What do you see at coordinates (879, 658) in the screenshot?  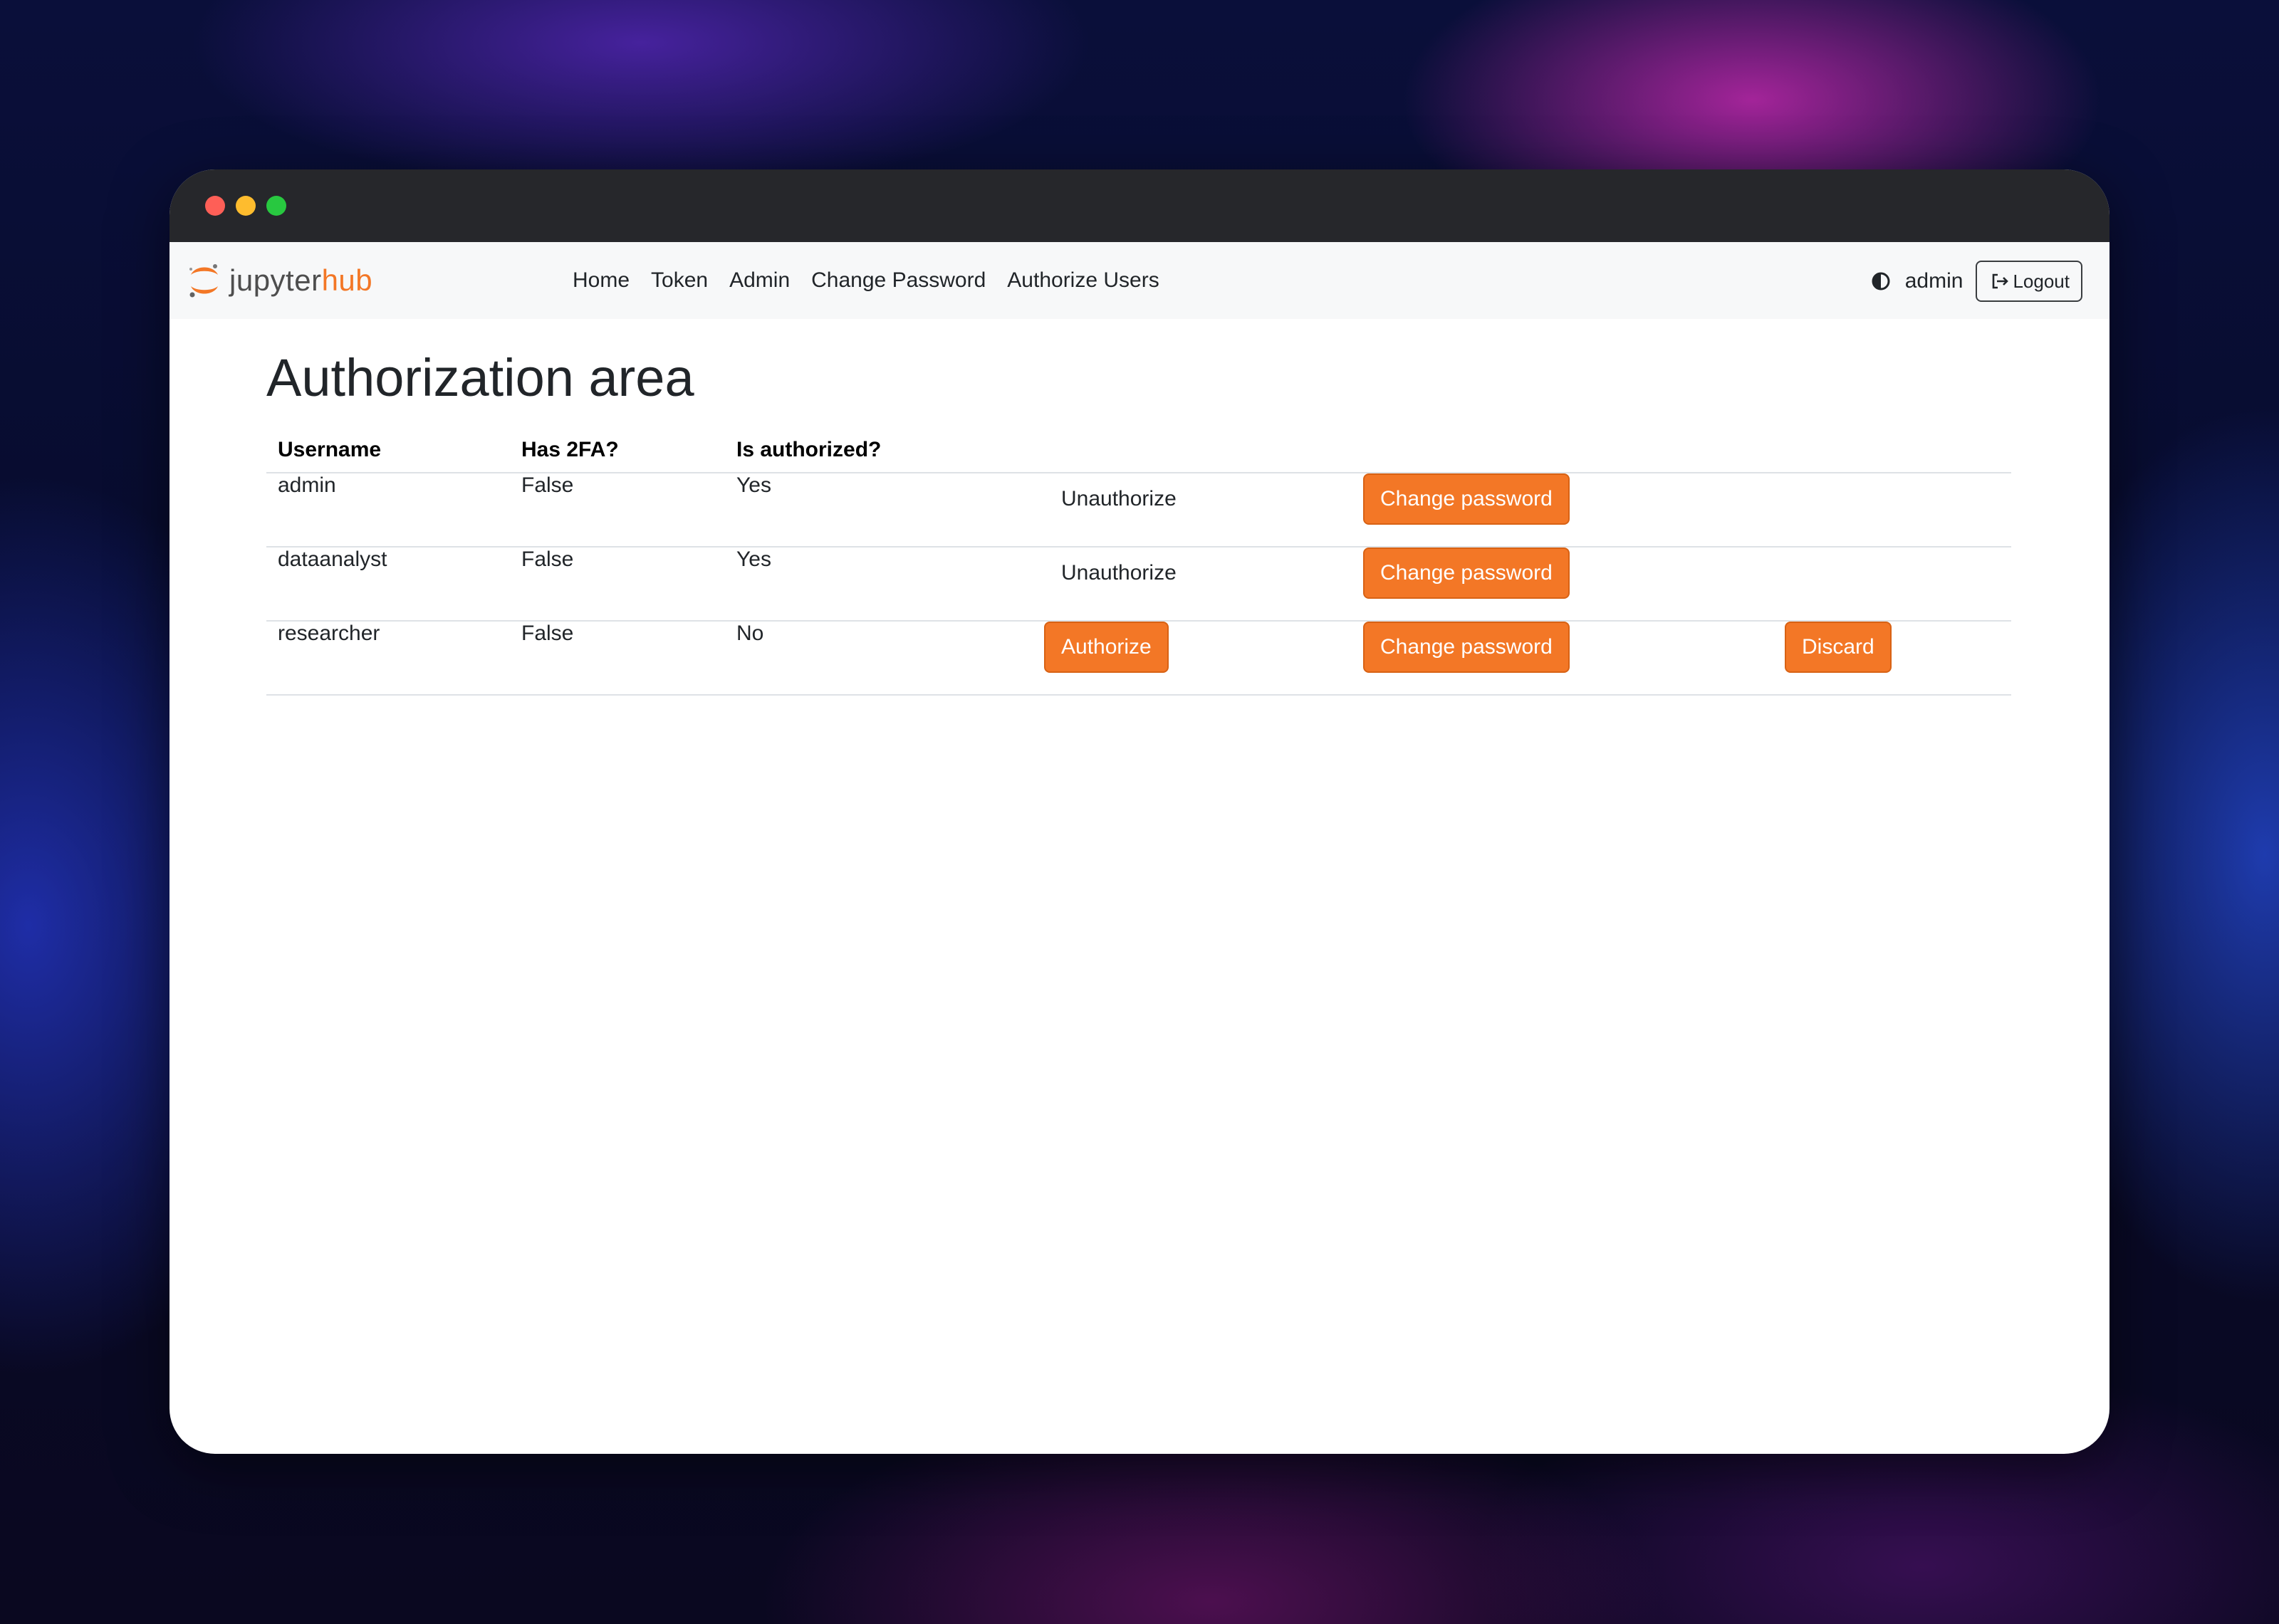 I see `is-authorized-cell: No` at bounding box center [879, 658].